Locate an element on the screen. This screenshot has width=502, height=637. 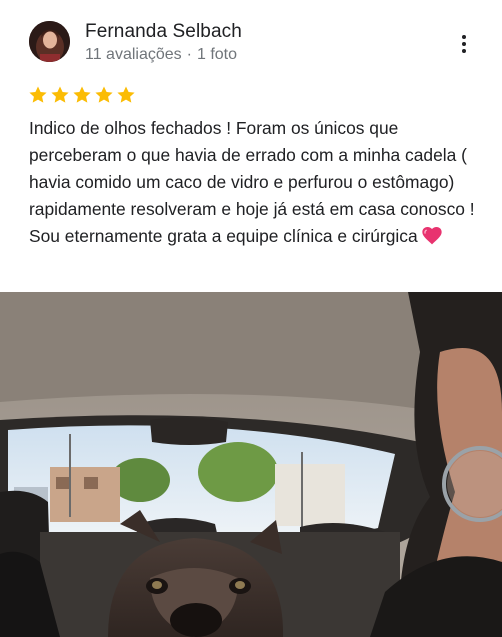
photo-count: 1 foto is located at coordinates (217, 54).